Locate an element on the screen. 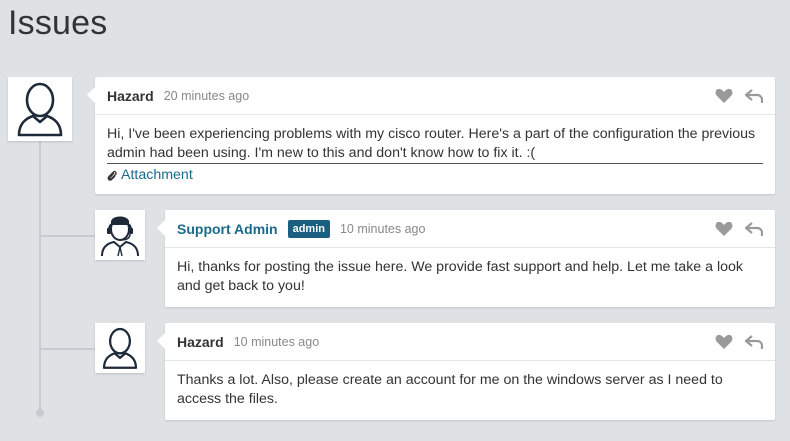 The width and height of the screenshot is (790, 441). comment-header: Support Admin admin 10 minutes ago is located at coordinates (470, 229).